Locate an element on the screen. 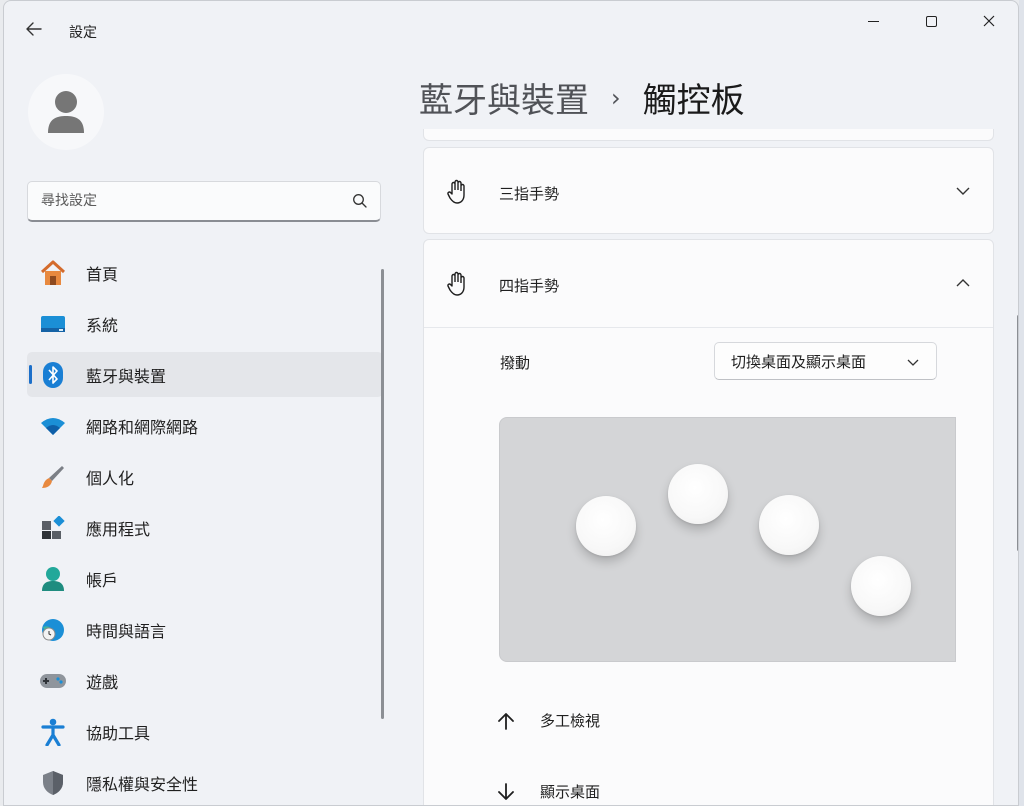 The height and width of the screenshot is (806, 1024). brush-icon is located at coordinates (53, 477).